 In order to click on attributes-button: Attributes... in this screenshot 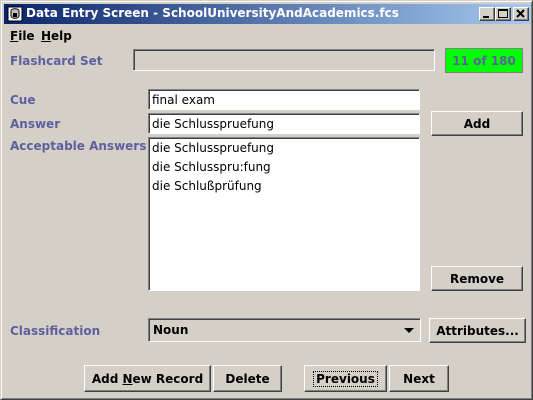, I will do `click(477, 330)`.